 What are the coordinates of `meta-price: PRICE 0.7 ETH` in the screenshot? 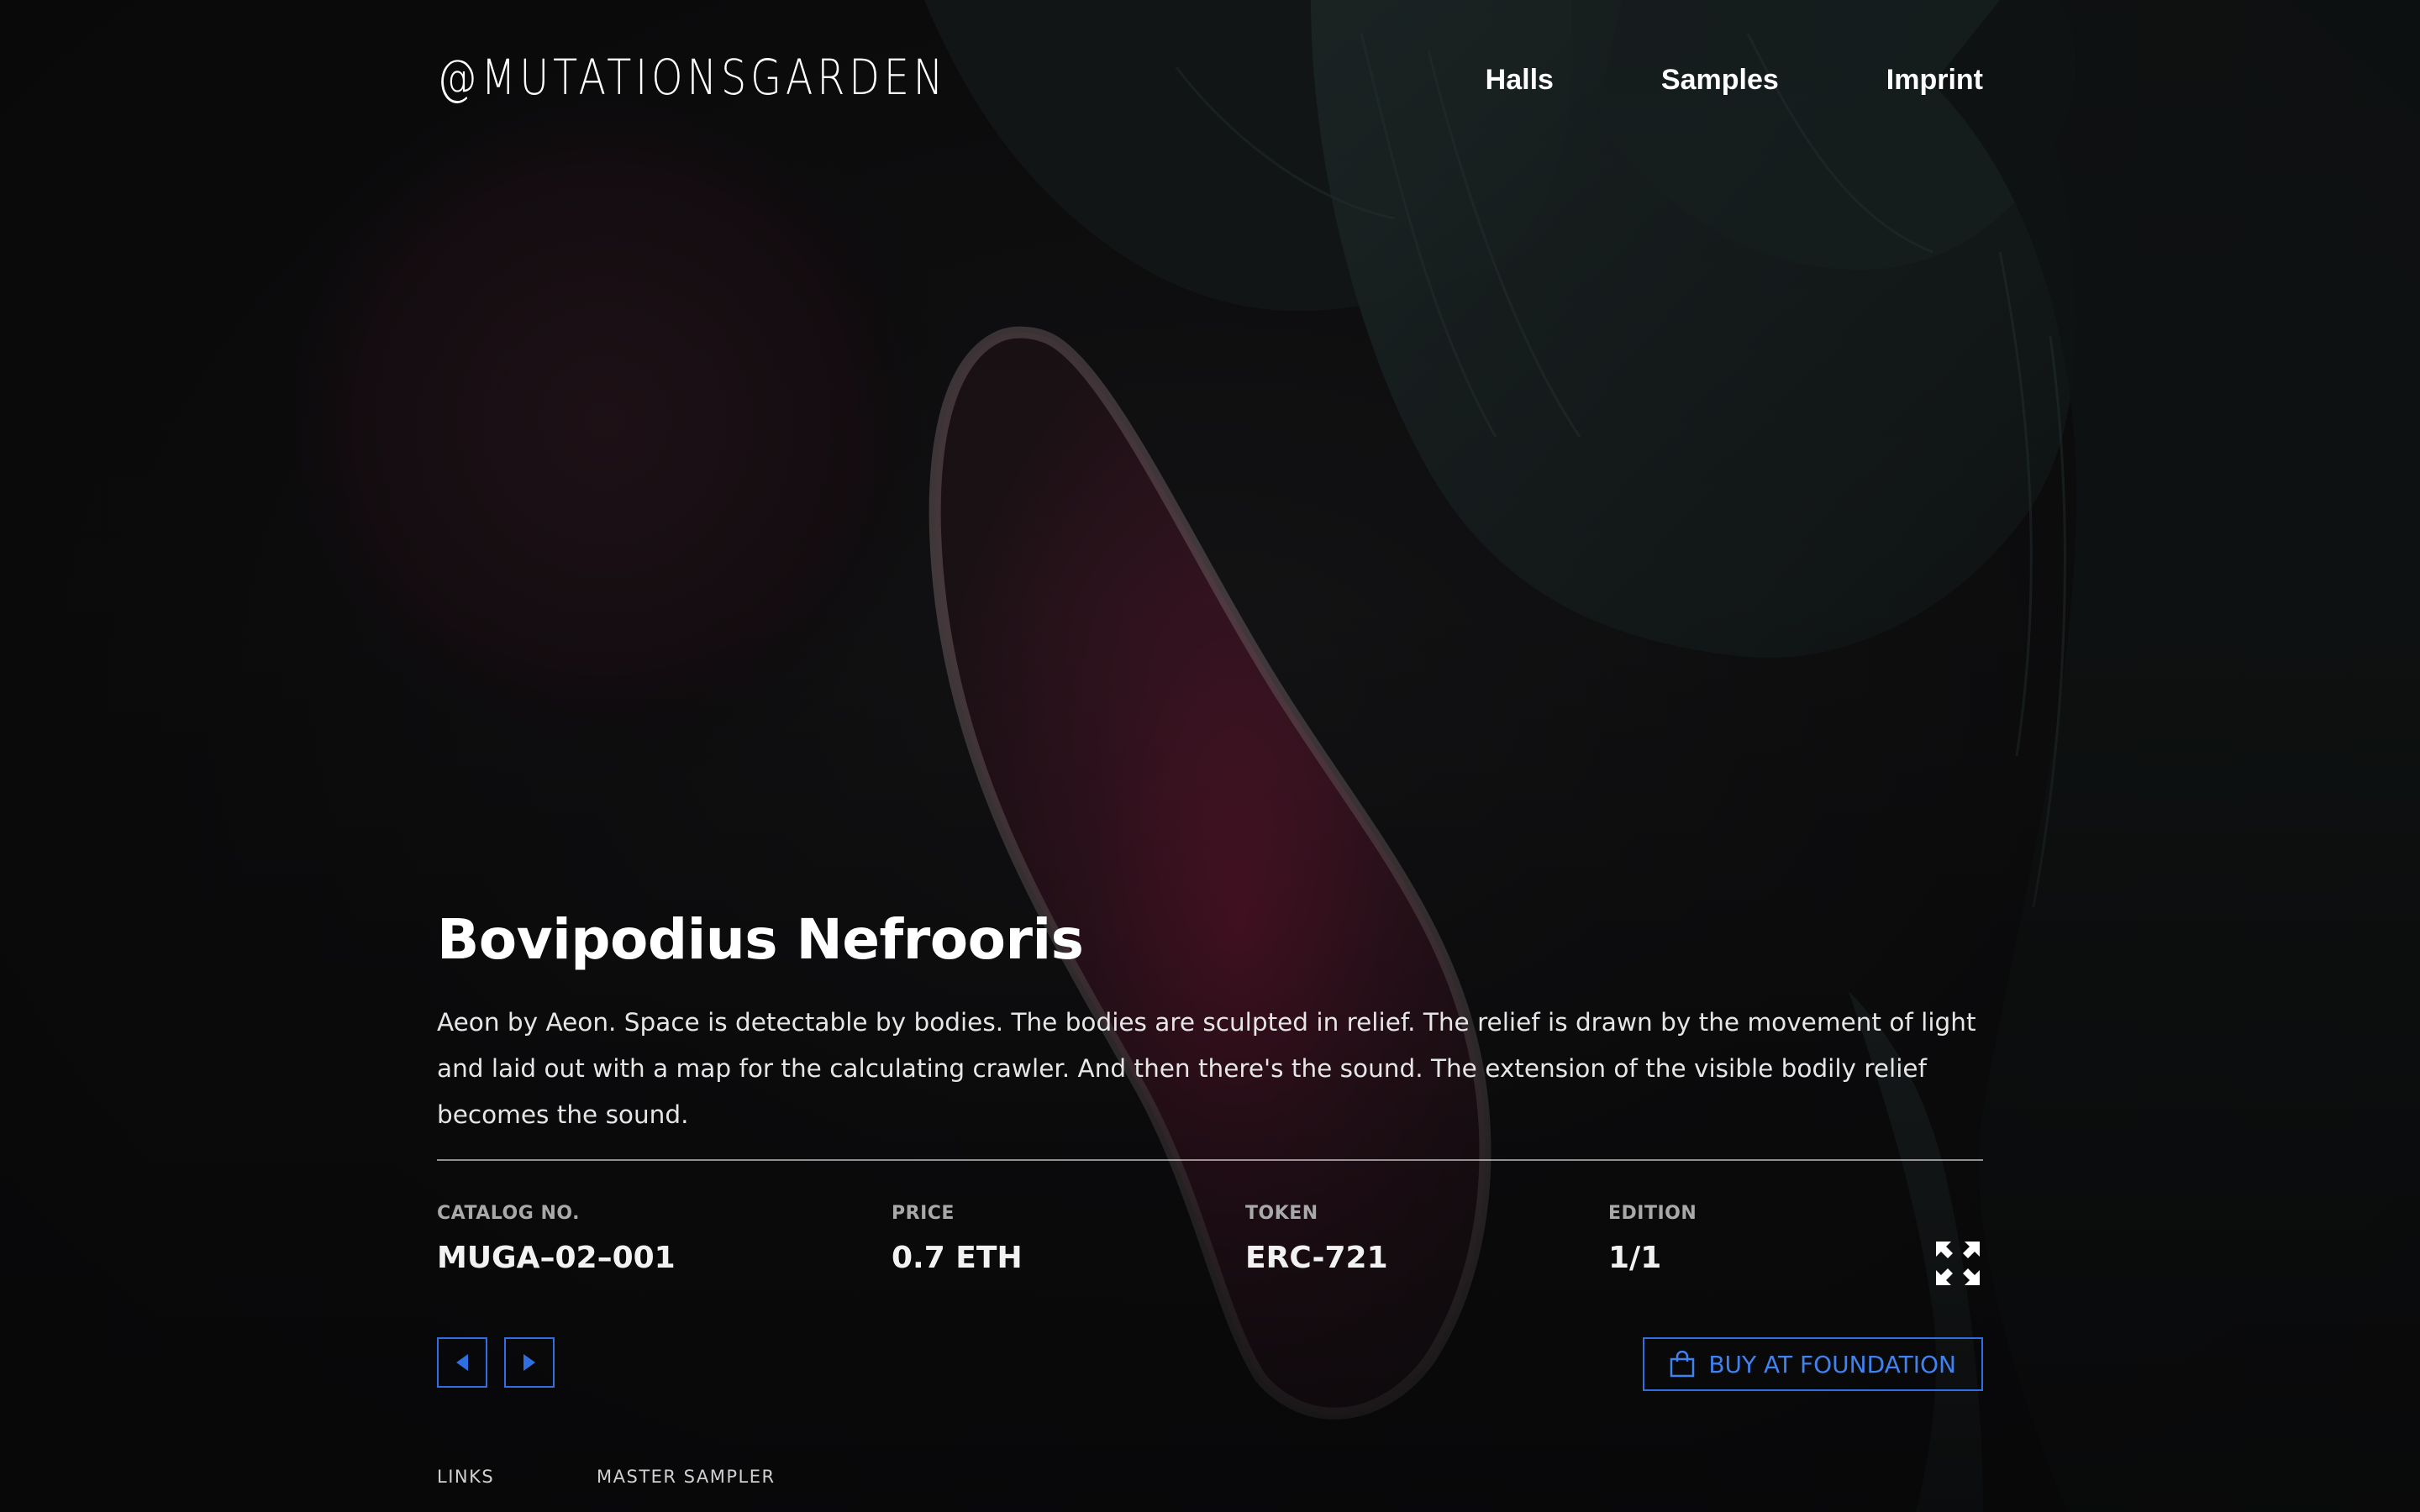 It's located at (958, 1239).